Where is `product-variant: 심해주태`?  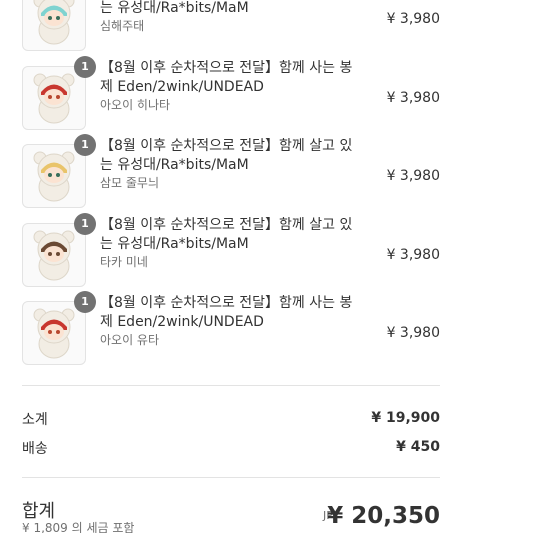 product-variant: 심해주태 is located at coordinates (122, 26).